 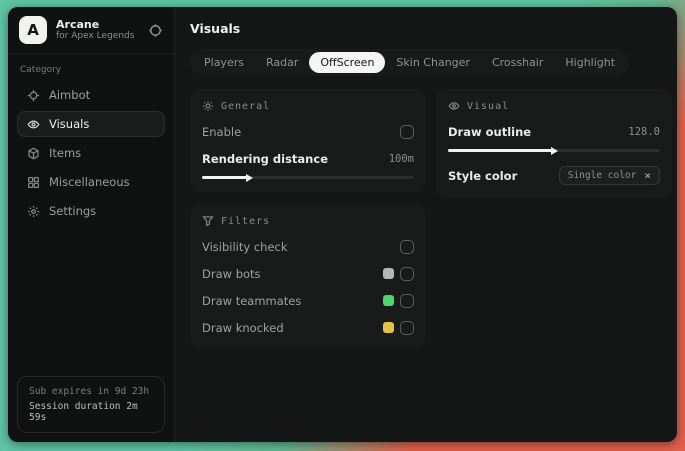 What do you see at coordinates (224, 62) in the screenshot?
I see `tab-players: Players` at bounding box center [224, 62].